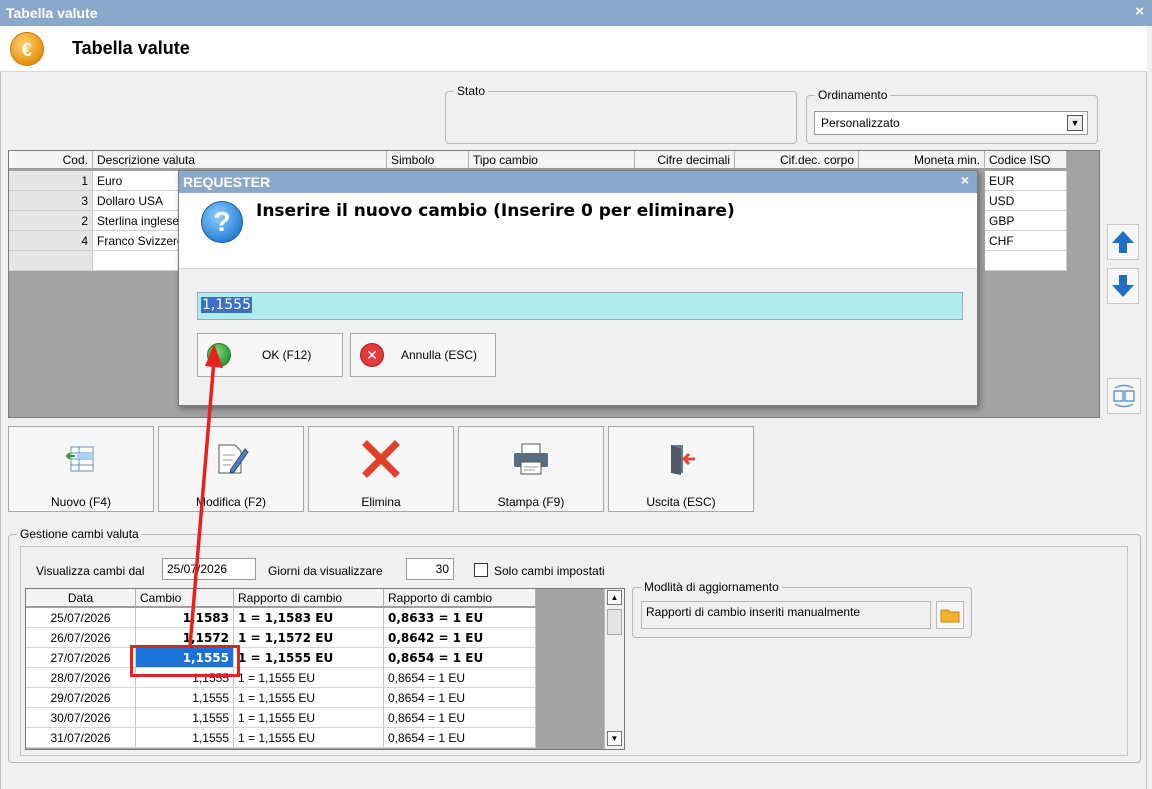  I want to click on ok-button: OK (F12), so click(270, 355).